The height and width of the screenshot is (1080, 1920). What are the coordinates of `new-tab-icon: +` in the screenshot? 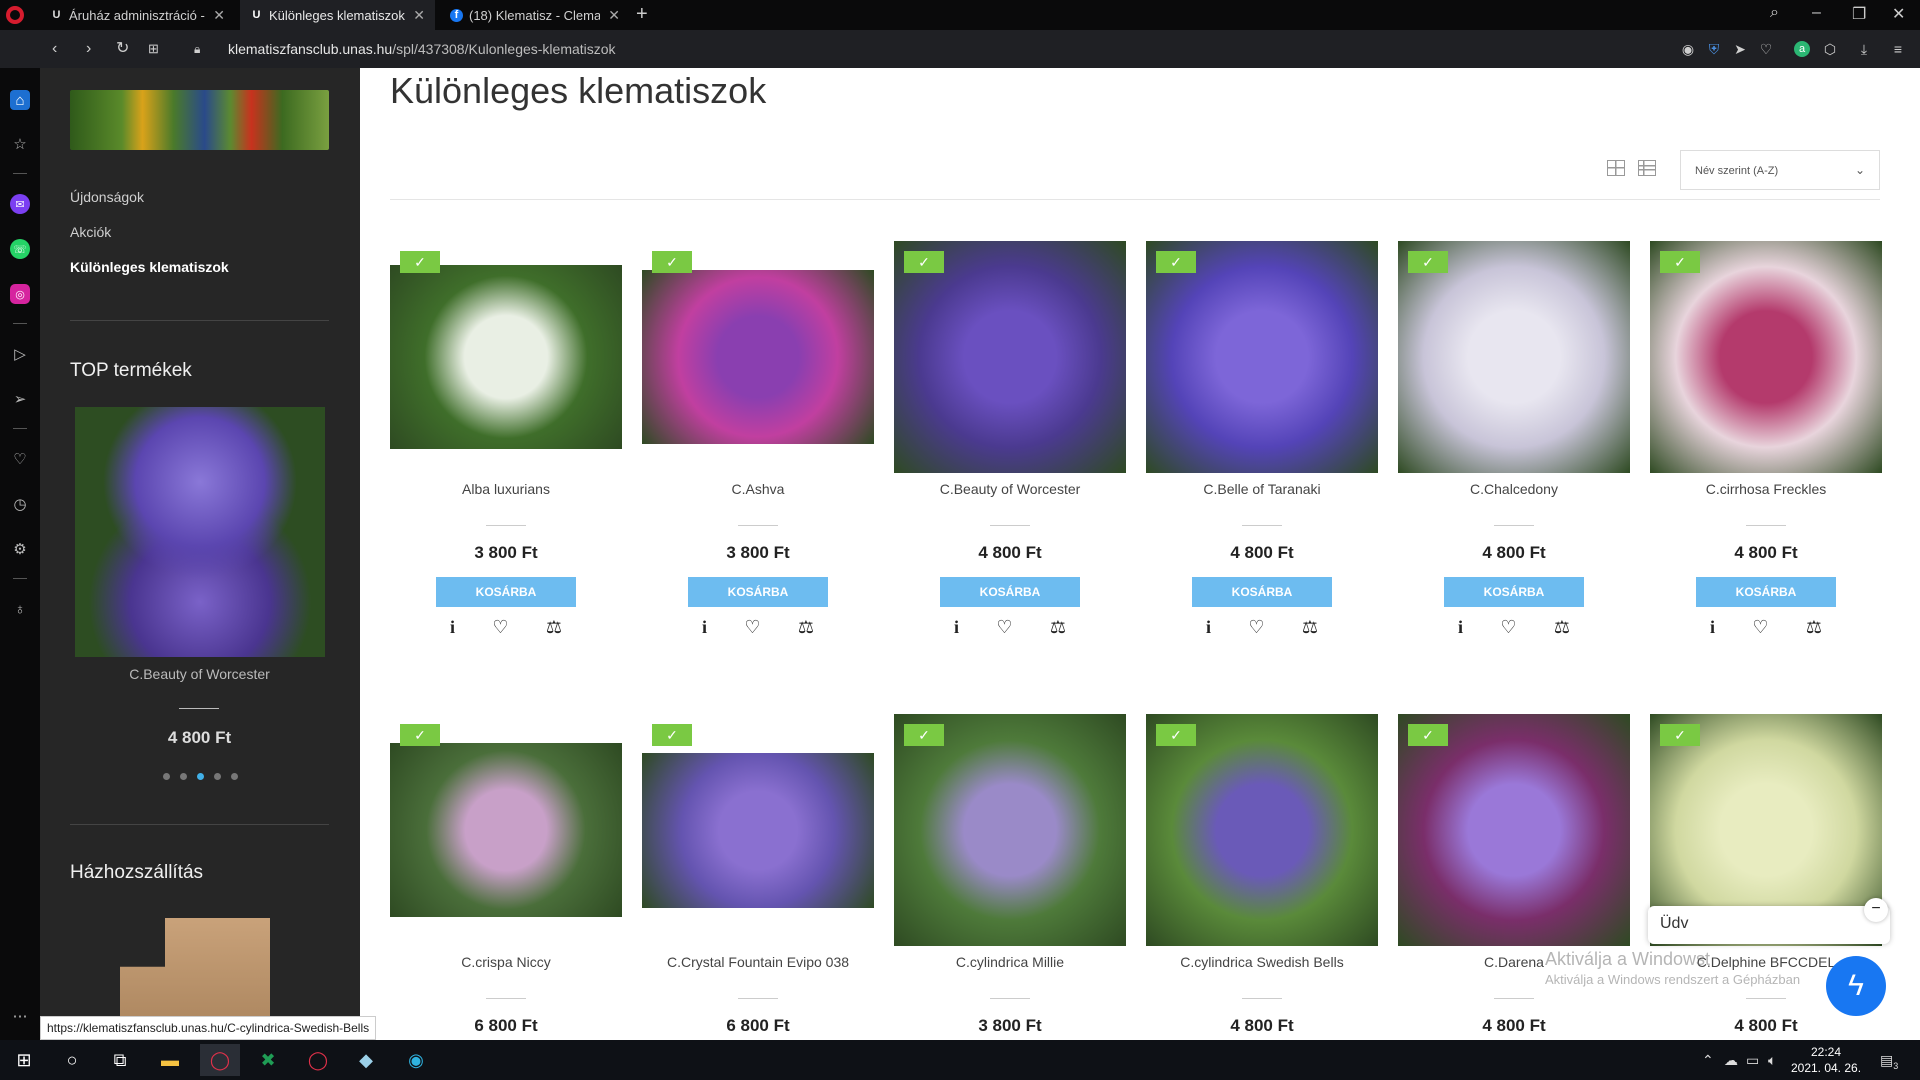 It's located at (642, 14).